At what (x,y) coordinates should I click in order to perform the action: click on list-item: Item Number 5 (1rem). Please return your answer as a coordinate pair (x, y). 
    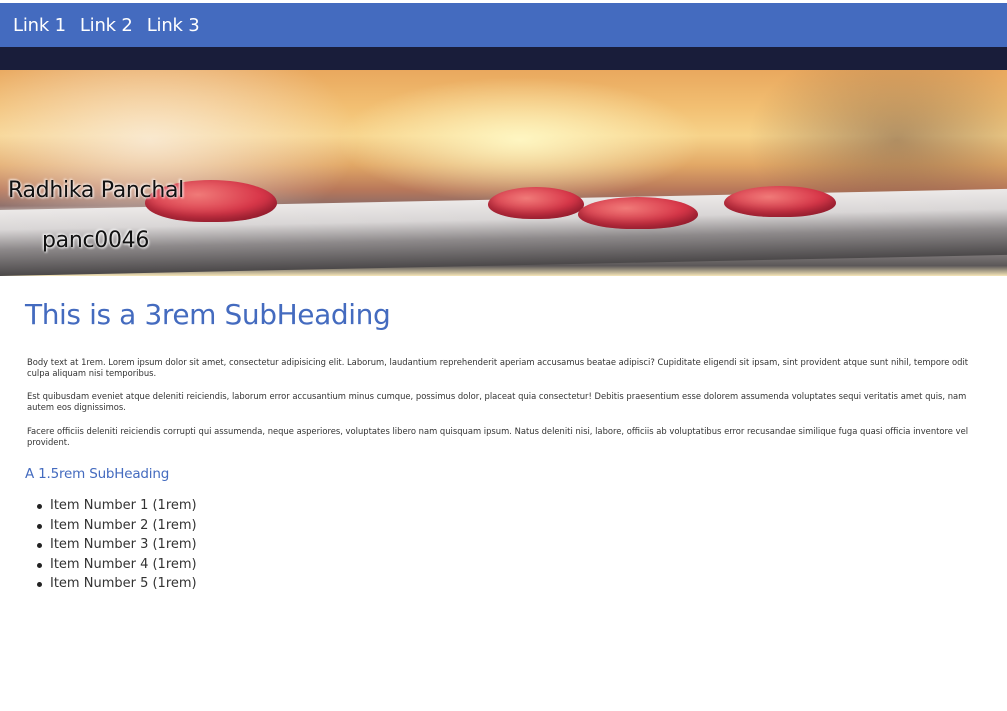
    Looking at the image, I should click on (506, 584).